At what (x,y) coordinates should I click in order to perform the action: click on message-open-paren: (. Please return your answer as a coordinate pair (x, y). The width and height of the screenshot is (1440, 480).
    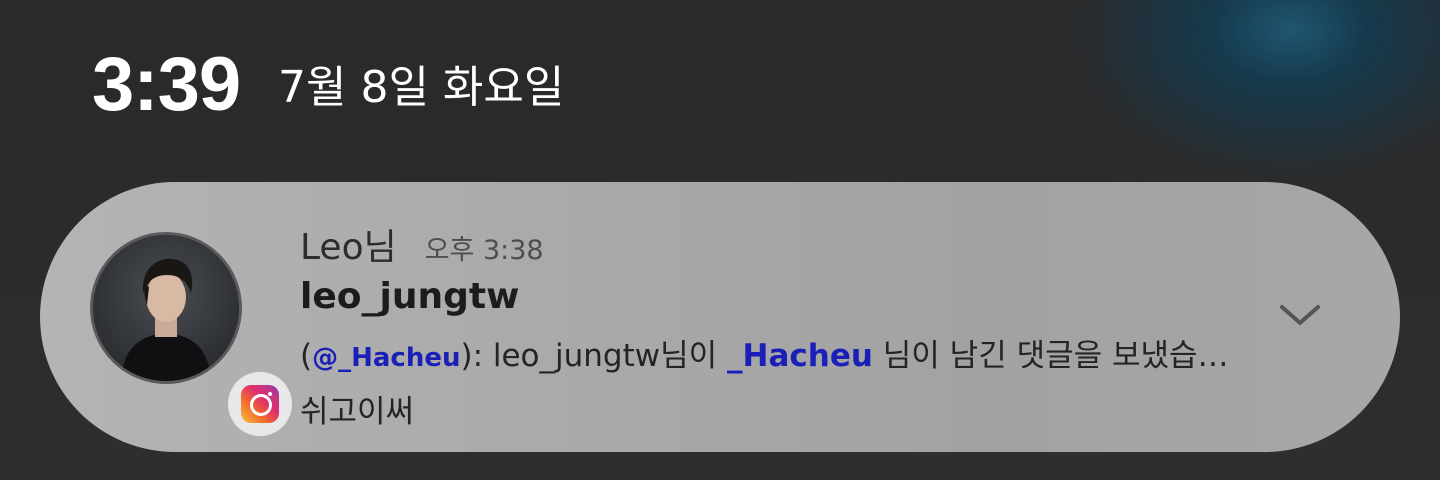
    Looking at the image, I should click on (306, 356).